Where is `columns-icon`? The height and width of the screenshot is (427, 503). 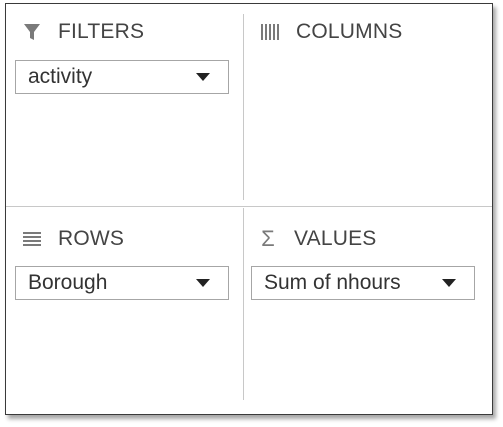
columns-icon is located at coordinates (270, 32).